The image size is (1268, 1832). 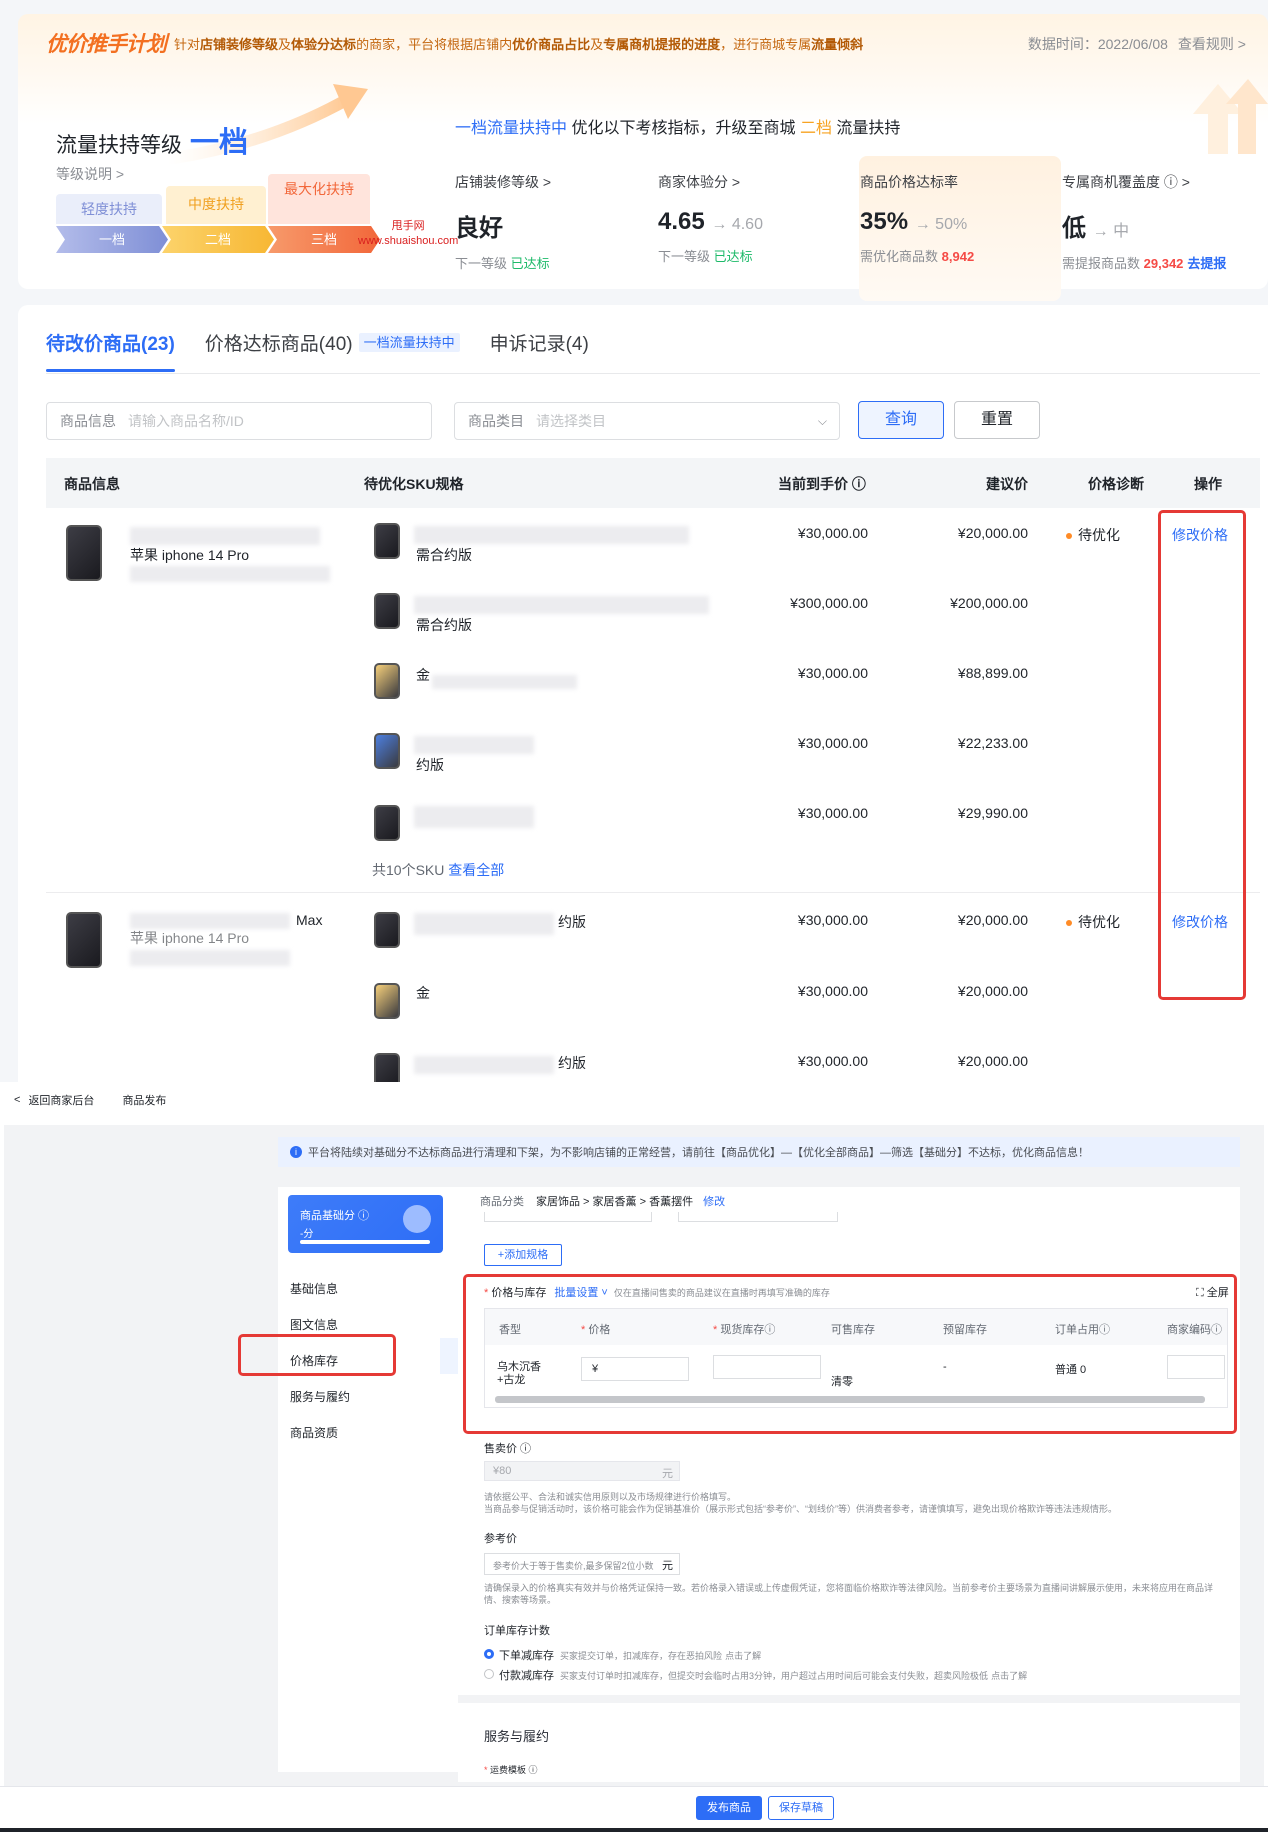 What do you see at coordinates (1162, 182) in the screenshot?
I see `metric-label: 专属商机覆盖度 ⓘ >` at bounding box center [1162, 182].